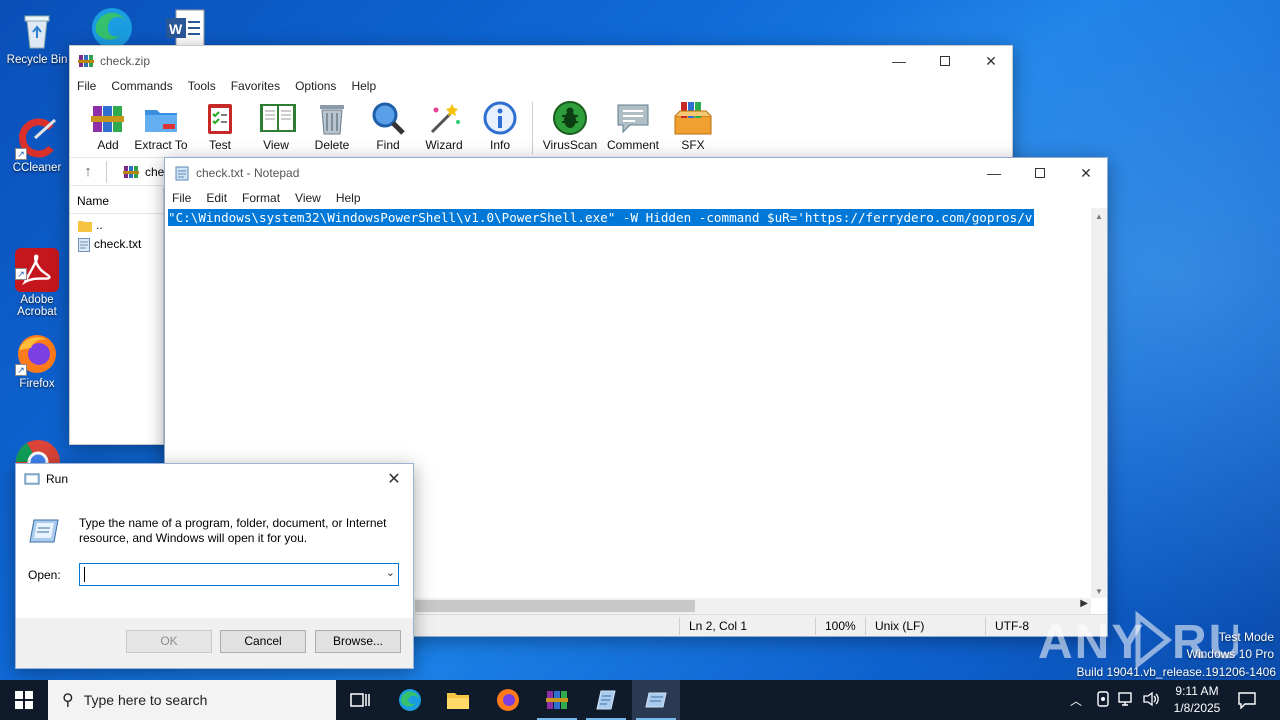 The width and height of the screenshot is (1280, 720). Describe the element at coordinates (68, 700) in the screenshot. I see `search-icon: ⚲` at that location.